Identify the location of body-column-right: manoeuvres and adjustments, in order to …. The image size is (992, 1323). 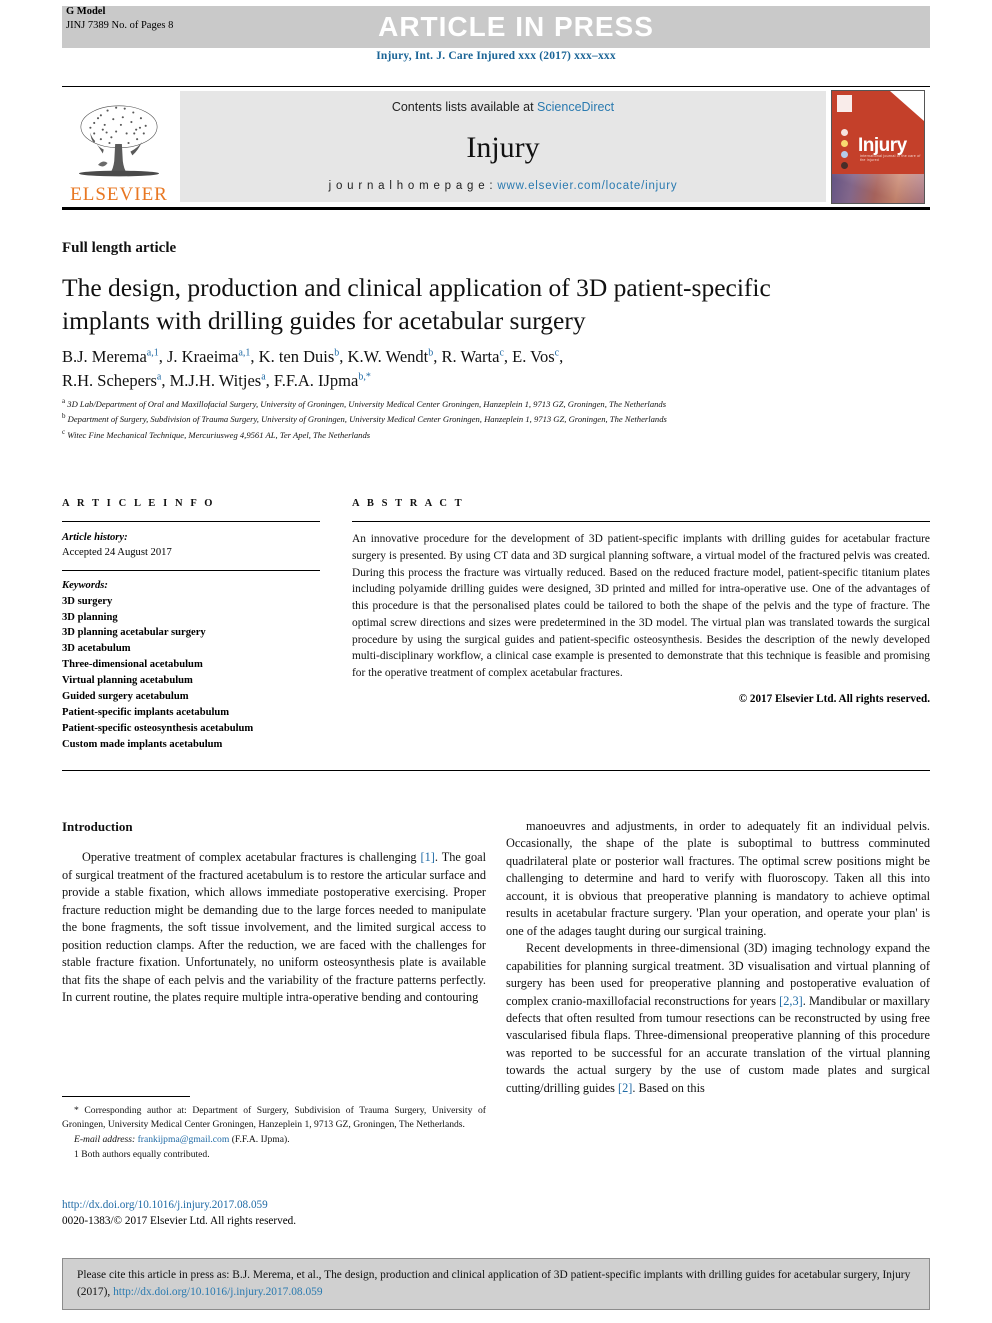
(718, 957).